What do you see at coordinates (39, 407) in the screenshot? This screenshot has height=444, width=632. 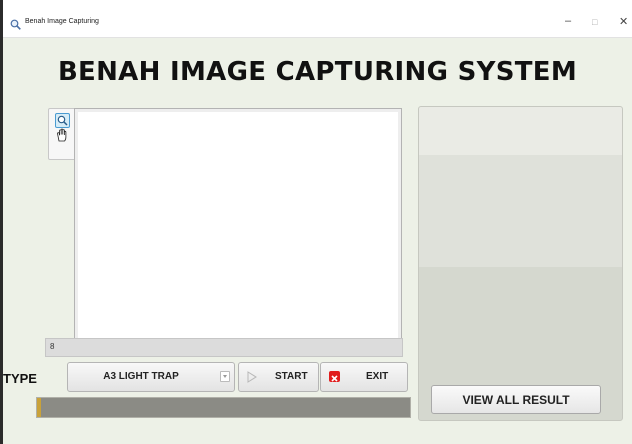 I see `progress-fill` at bounding box center [39, 407].